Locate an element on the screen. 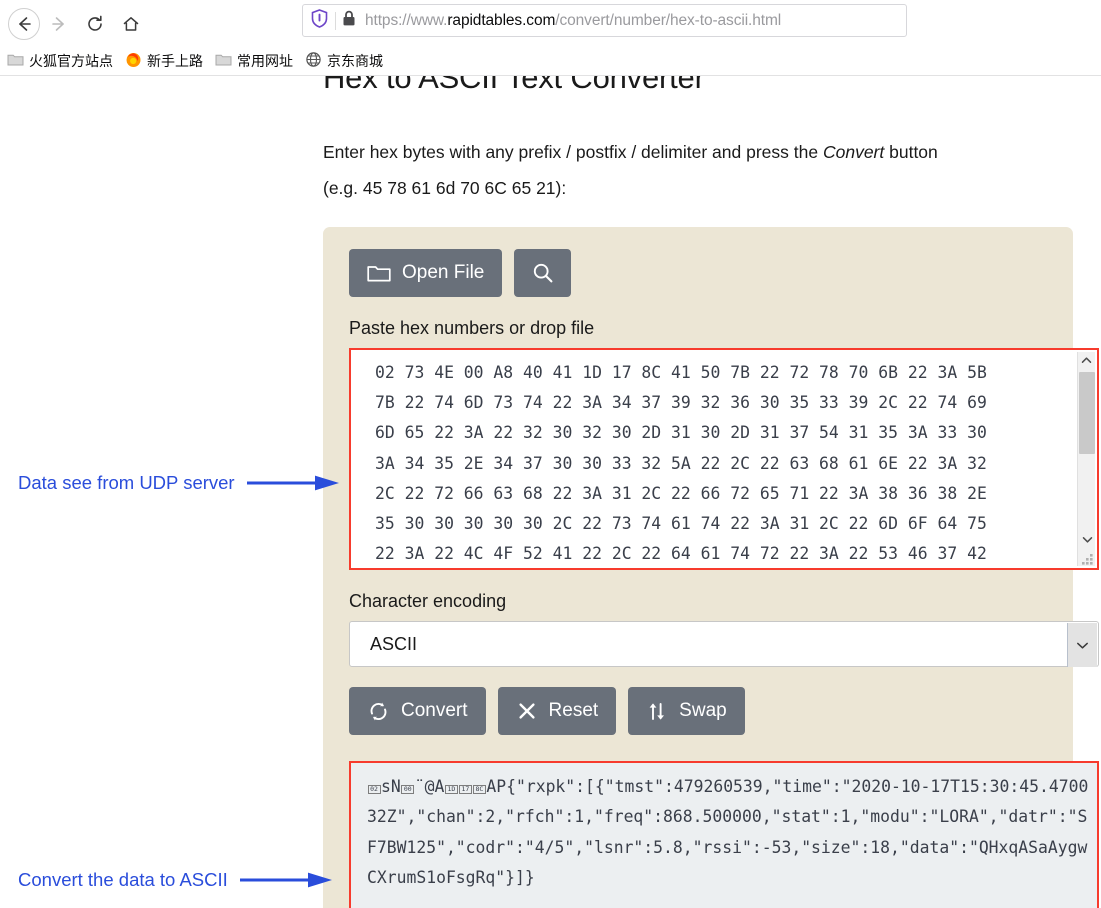 This screenshot has width=1101, height=908. bookmark-label-2: 常用网址 is located at coordinates (265, 61).